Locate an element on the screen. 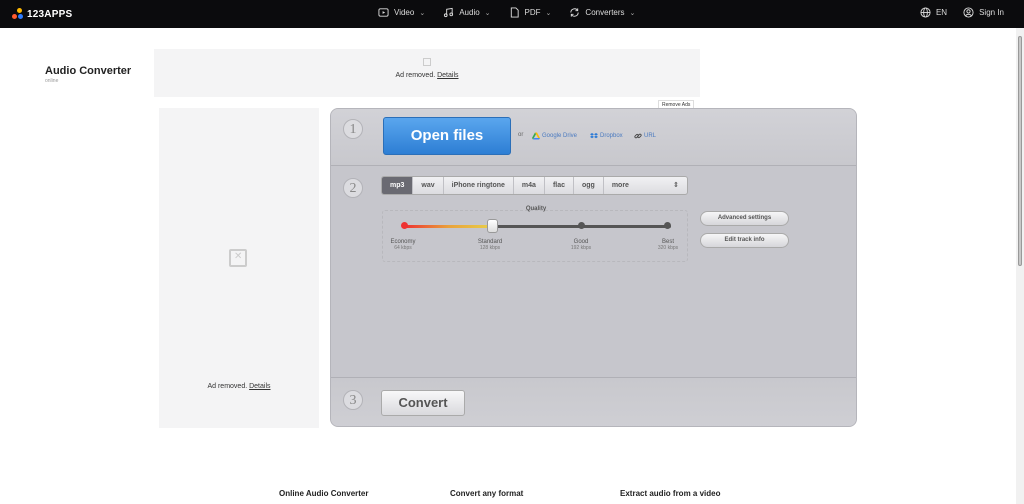 This screenshot has width=1024, height=504. user-icon is located at coordinates (968, 12).